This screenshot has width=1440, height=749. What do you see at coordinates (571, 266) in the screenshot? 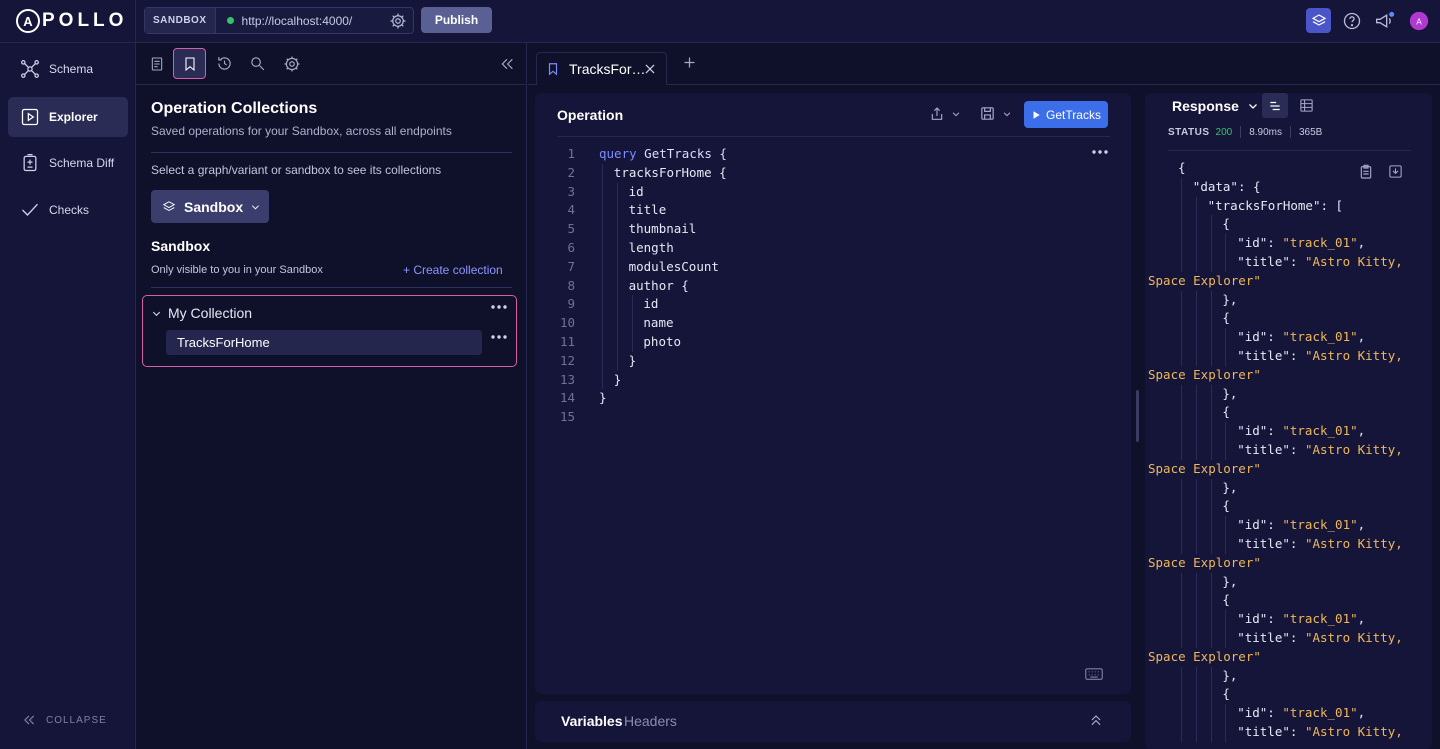
I see `line-number: 7` at bounding box center [571, 266].